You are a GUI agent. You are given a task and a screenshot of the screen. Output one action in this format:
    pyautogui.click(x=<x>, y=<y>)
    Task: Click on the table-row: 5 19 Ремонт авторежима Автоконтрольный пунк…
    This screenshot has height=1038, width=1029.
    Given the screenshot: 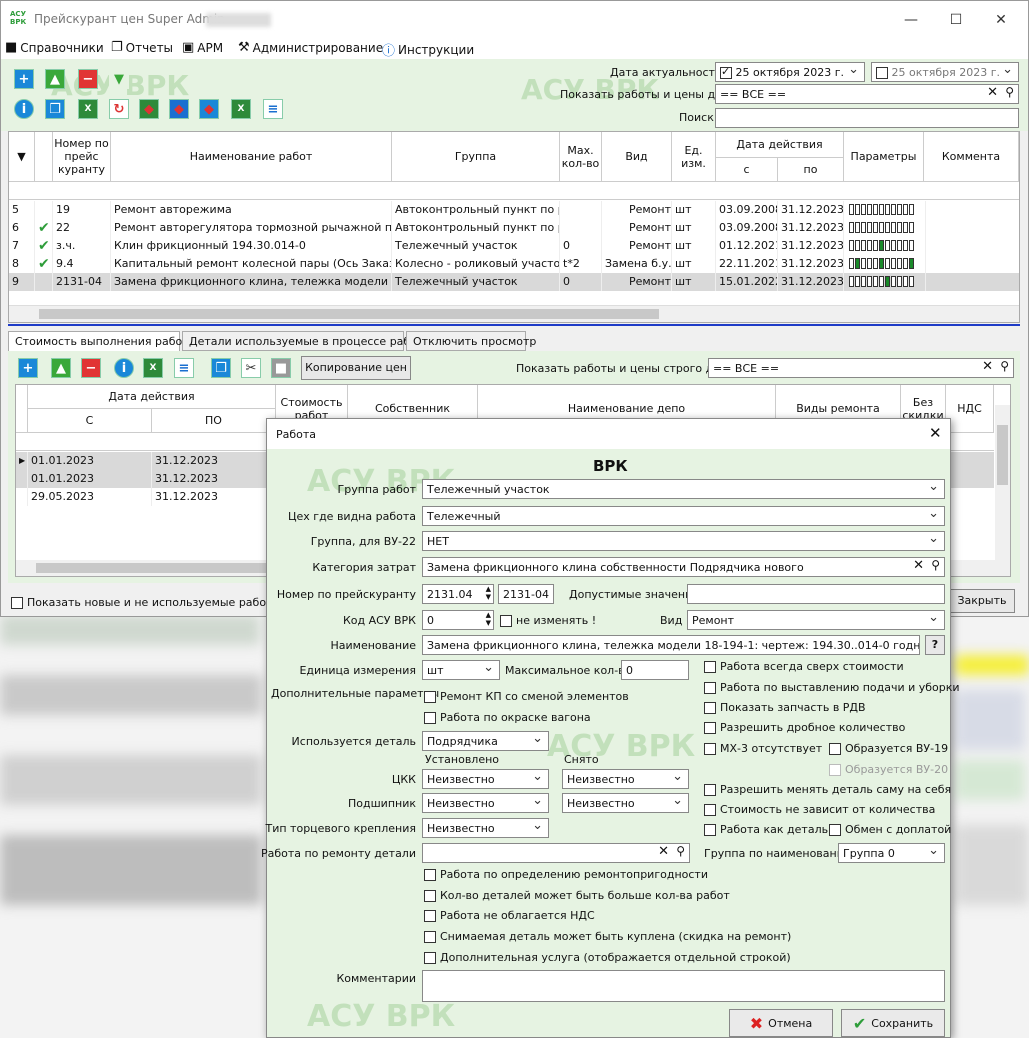 What is the action you would take?
    pyautogui.click(x=514, y=210)
    